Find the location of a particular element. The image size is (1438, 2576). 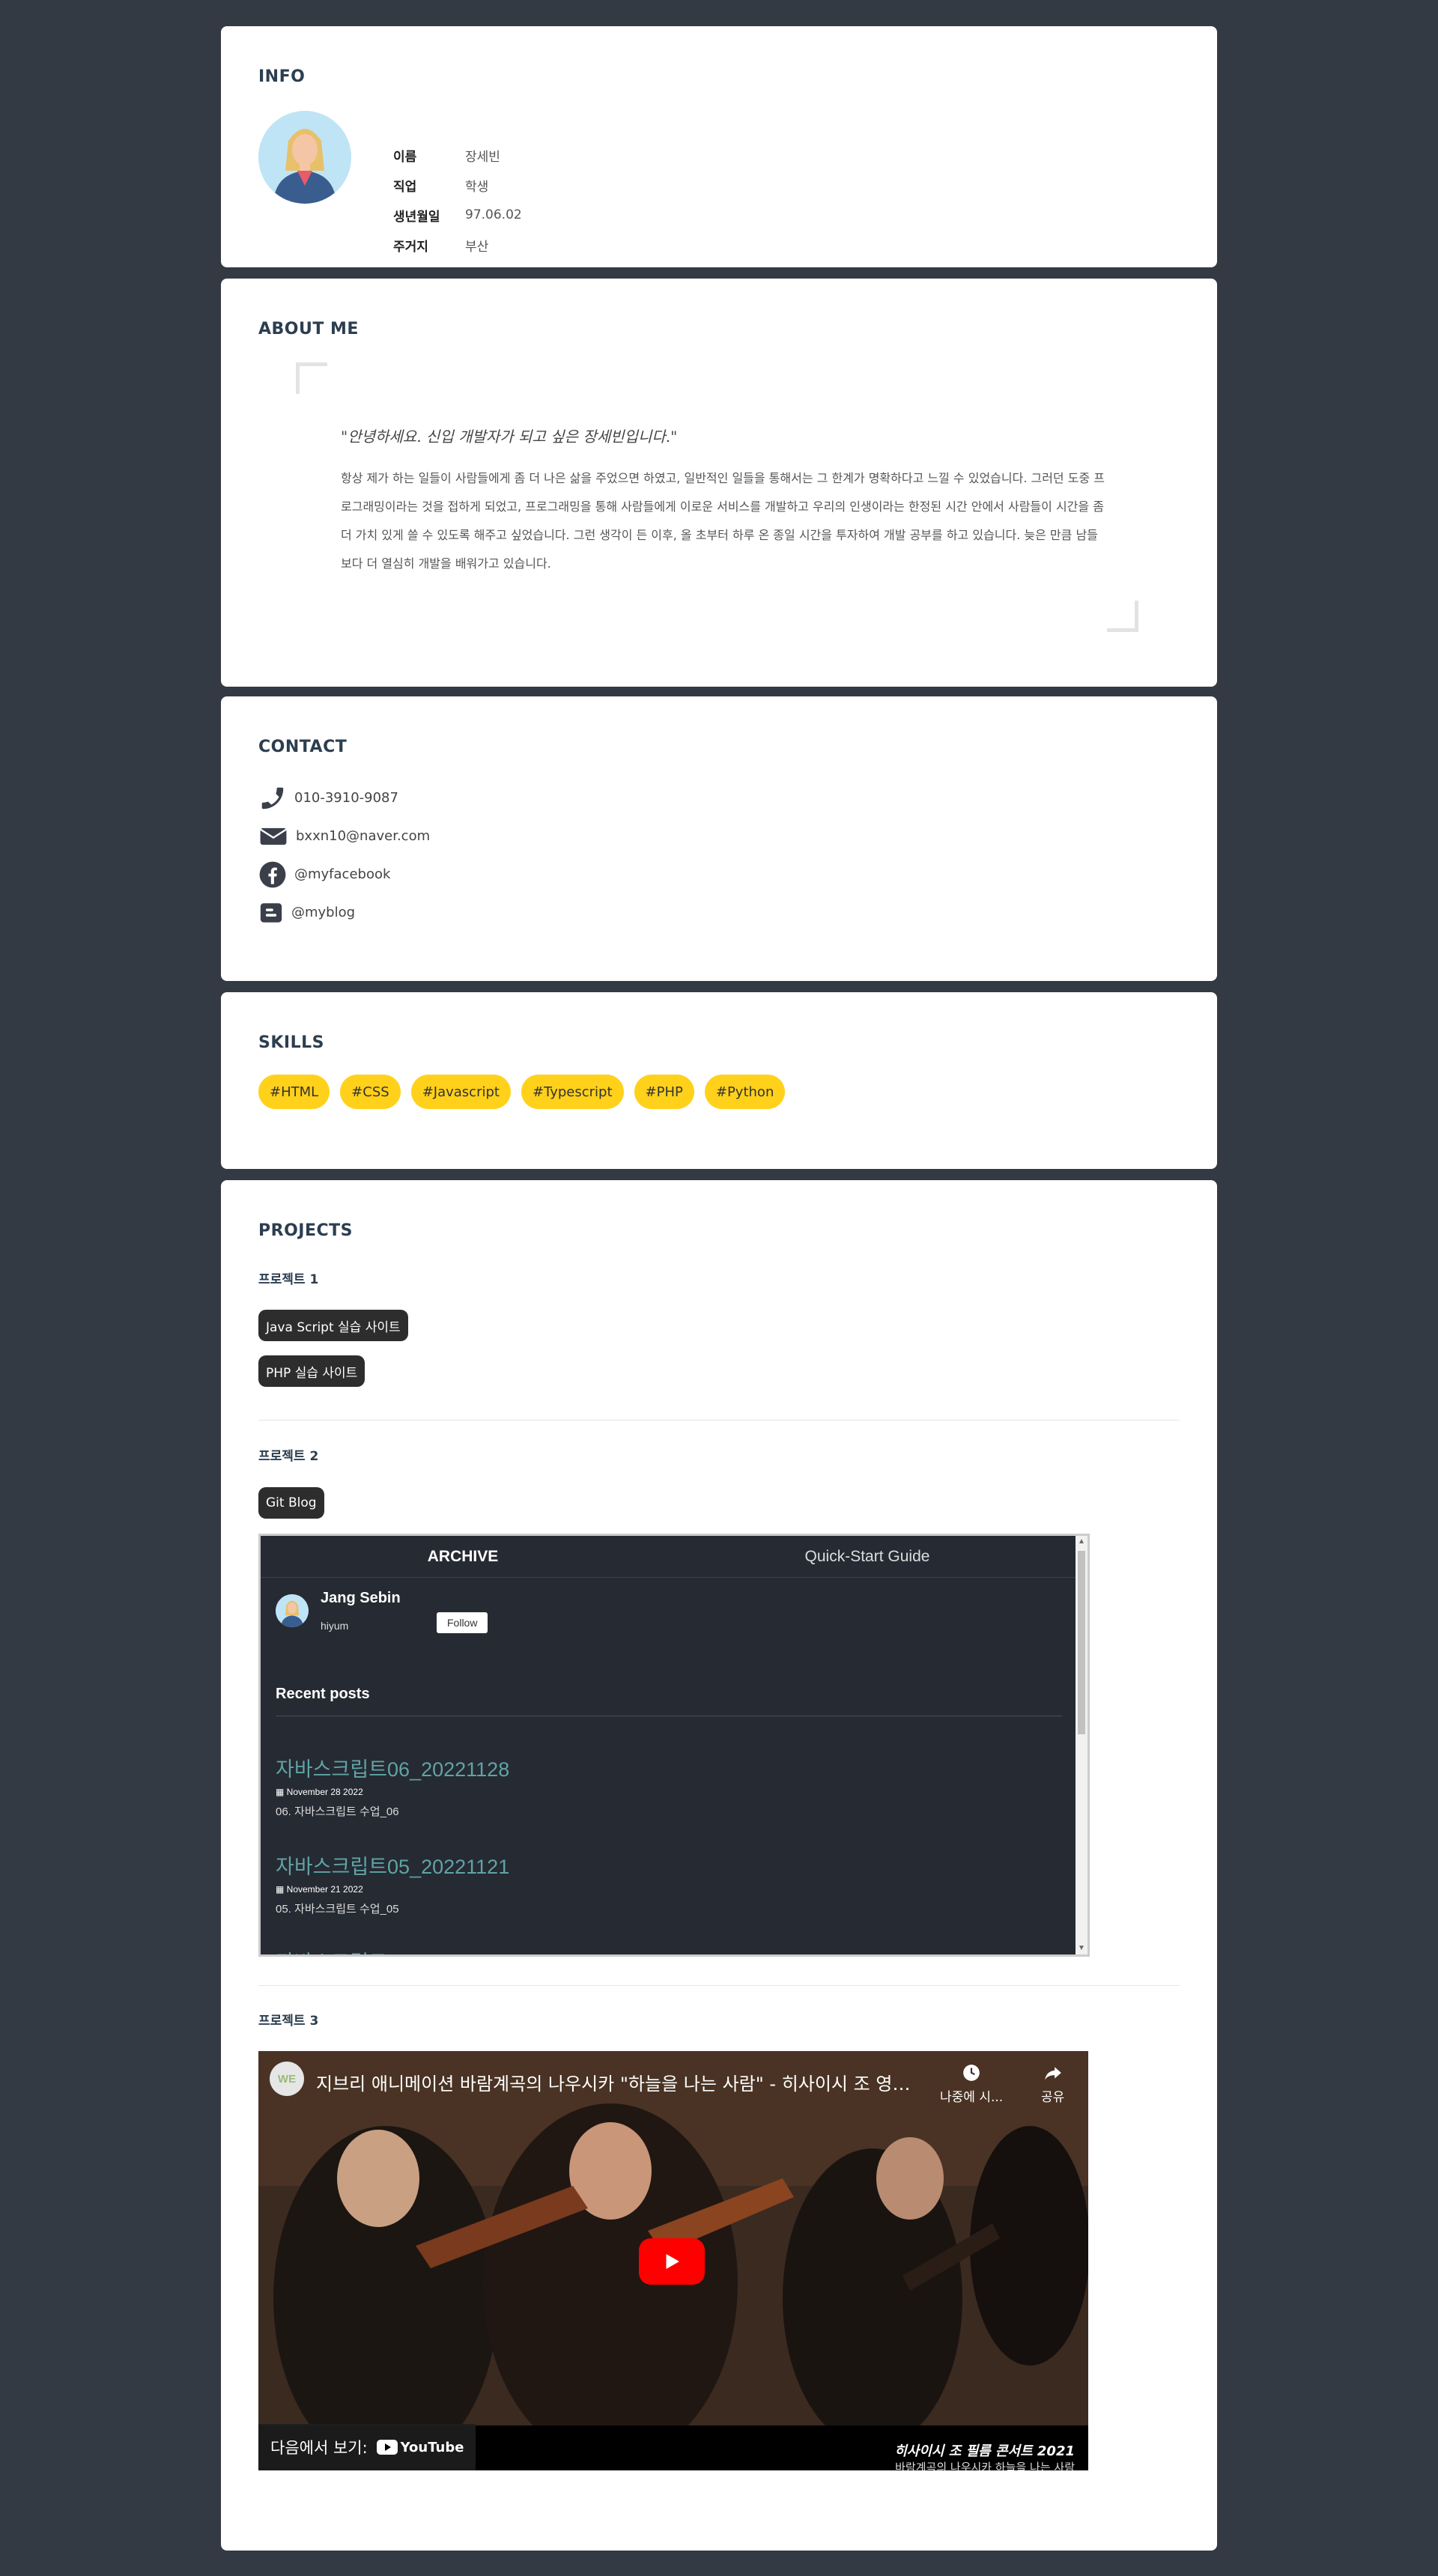

skills-title: SKILLS is located at coordinates (291, 1042).